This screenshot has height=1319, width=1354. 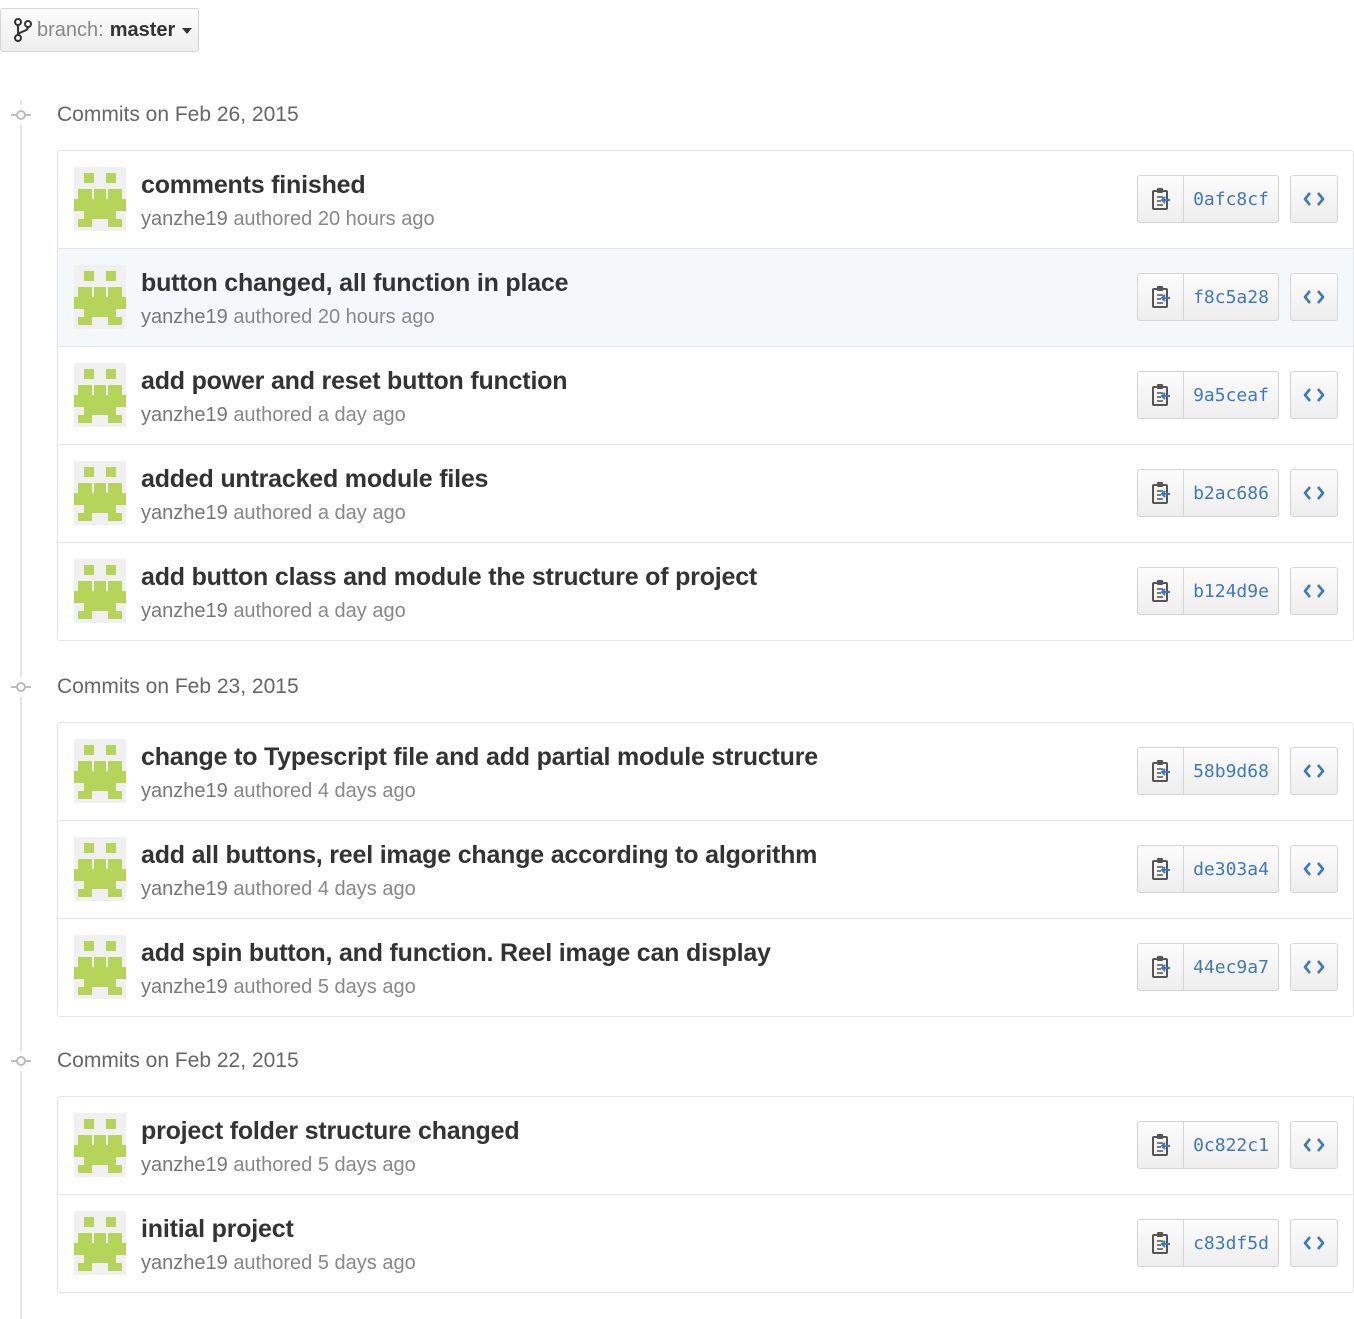 What do you see at coordinates (1231, 1243) in the screenshot?
I see `commit-sha-link: c83df5d` at bounding box center [1231, 1243].